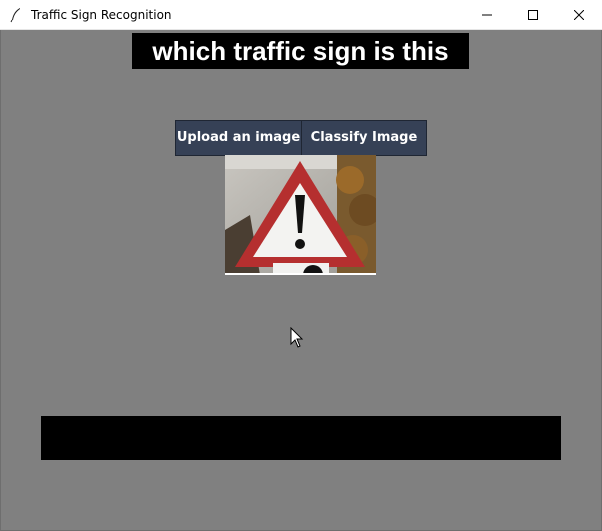 The height and width of the screenshot is (531, 602). What do you see at coordinates (364, 138) in the screenshot?
I see `classify-image-button: Classify Image` at bounding box center [364, 138].